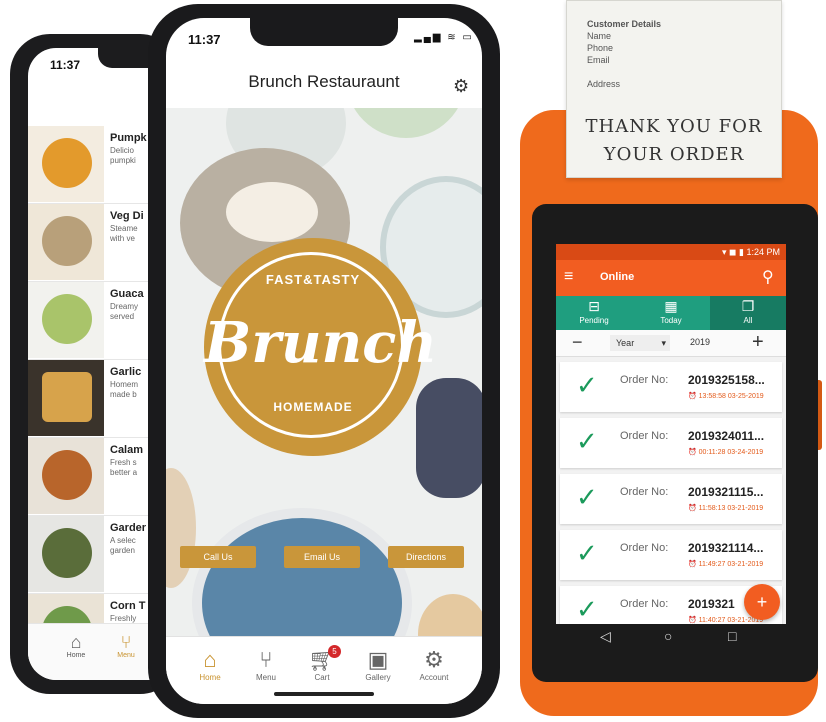  I want to click on food-name: Pumpk, so click(128, 138).